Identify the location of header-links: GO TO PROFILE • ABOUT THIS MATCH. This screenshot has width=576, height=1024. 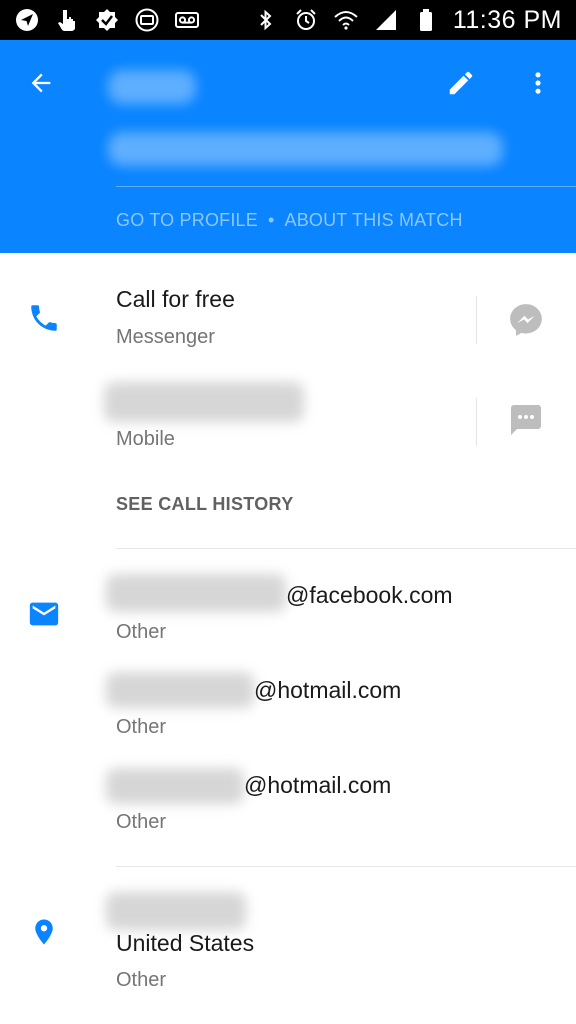
(289, 220).